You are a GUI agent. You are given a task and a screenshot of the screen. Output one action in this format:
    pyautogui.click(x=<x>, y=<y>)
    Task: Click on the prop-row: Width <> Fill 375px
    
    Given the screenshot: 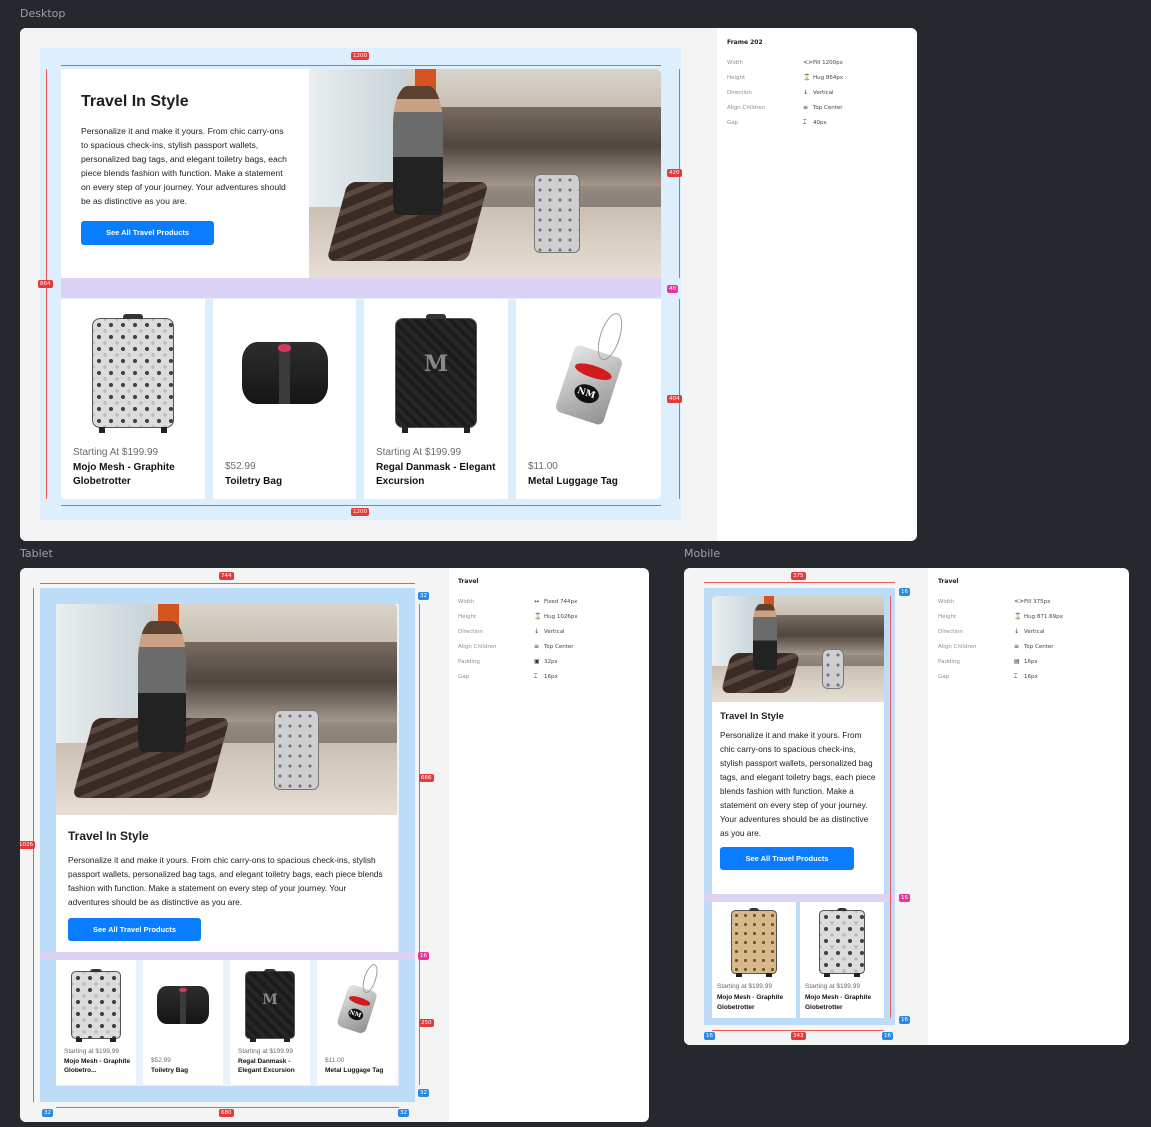 What is the action you would take?
    pyautogui.click(x=1028, y=601)
    